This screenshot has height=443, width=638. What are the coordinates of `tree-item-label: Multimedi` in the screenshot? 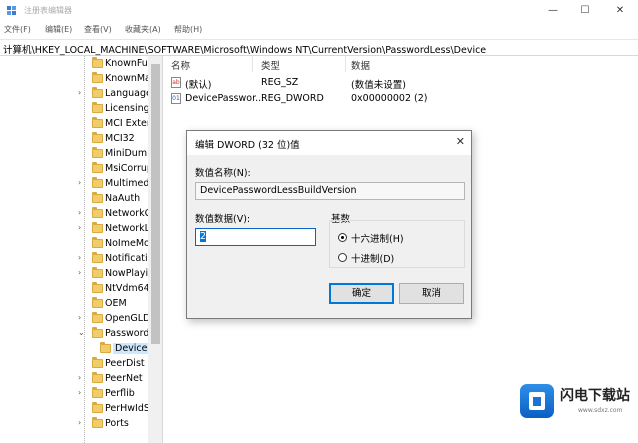 It's located at (128, 183).